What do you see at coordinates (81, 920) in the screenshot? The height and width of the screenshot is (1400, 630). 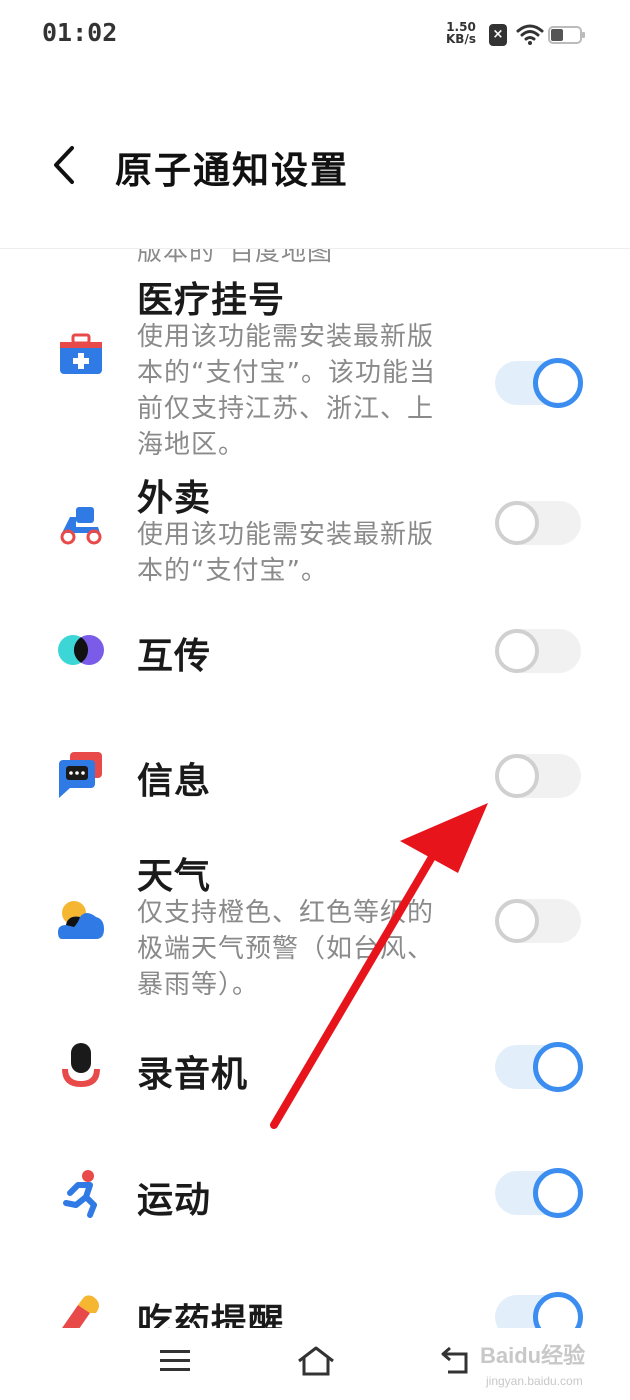 I see `weather-sun-cloud-icon` at bounding box center [81, 920].